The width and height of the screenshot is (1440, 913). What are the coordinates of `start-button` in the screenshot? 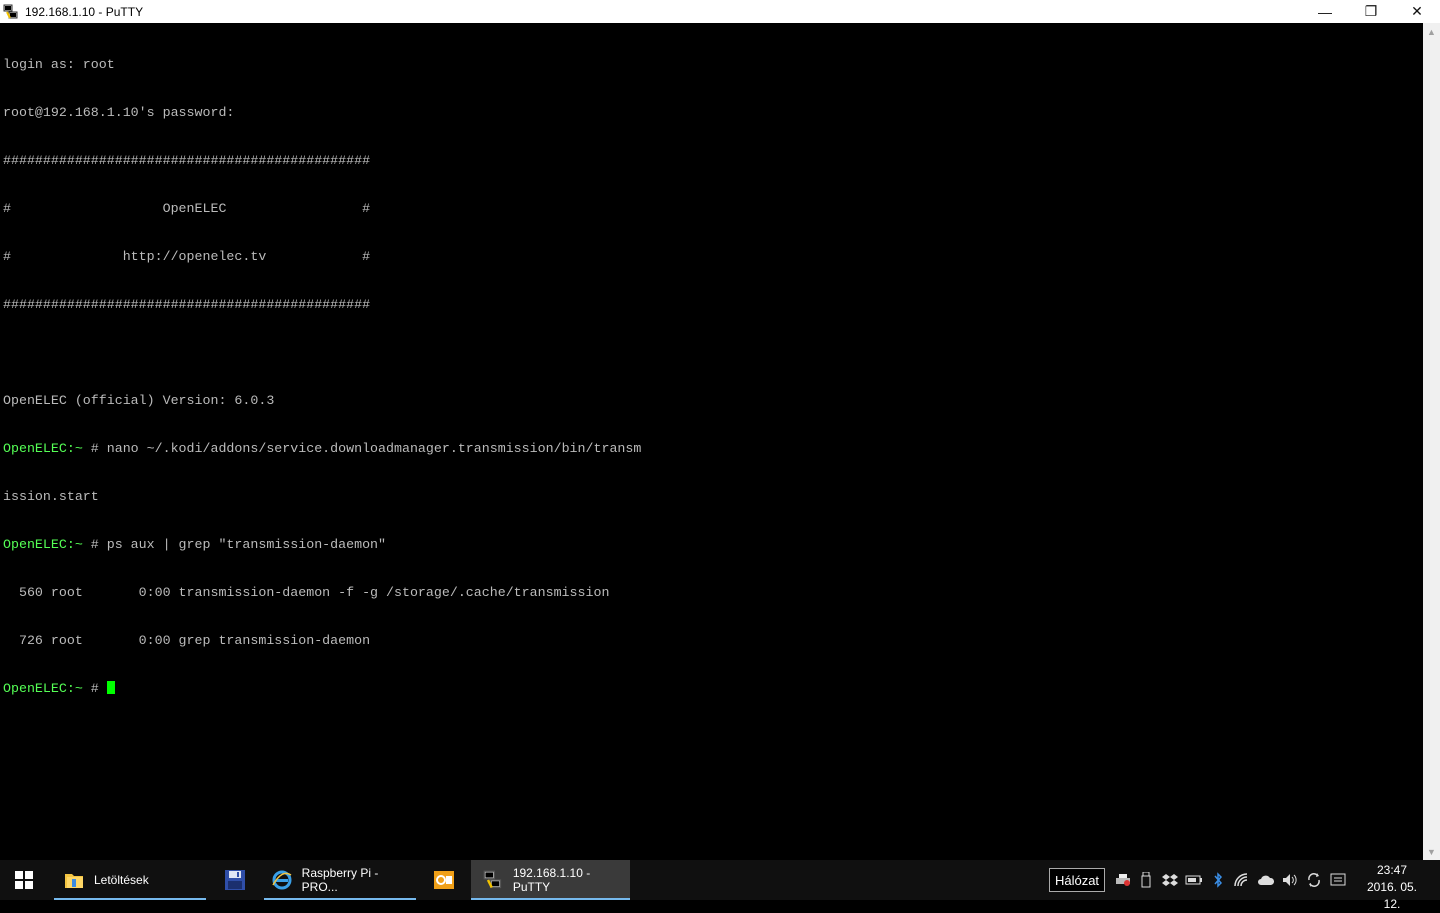 It's located at (24, 880).